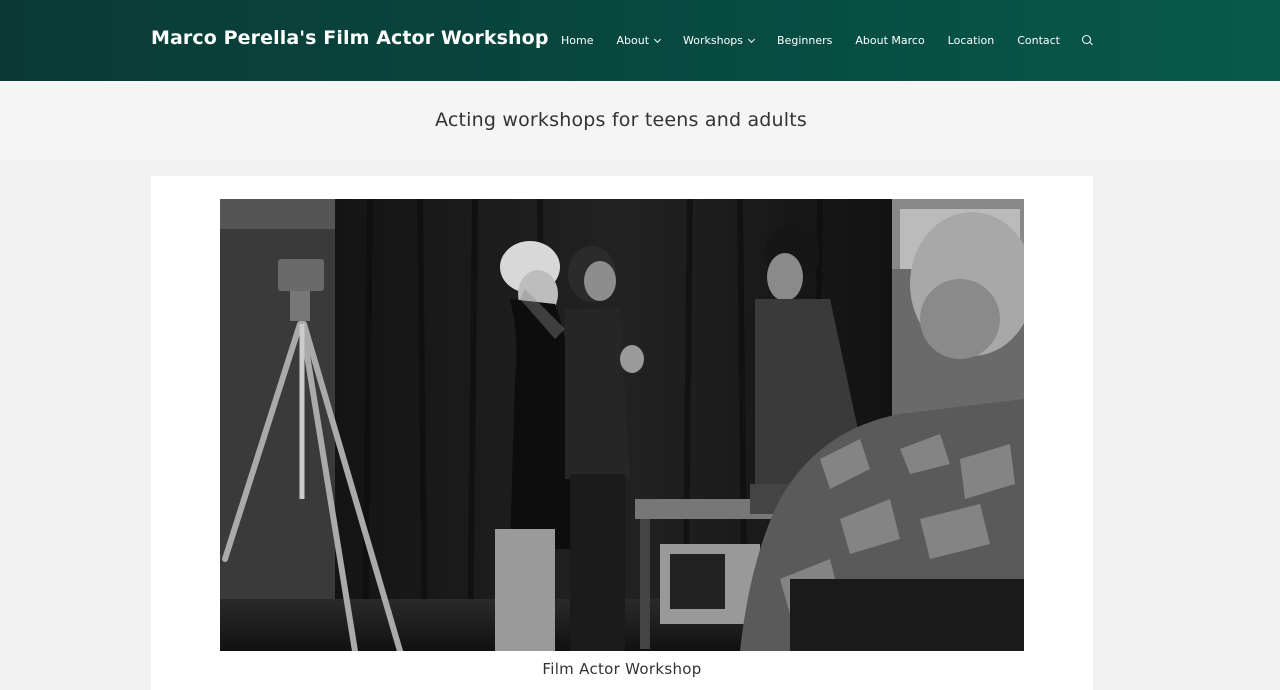 This screenshot has width=1280, height=690. I want to click on nav-item-about: About, so click(639, 40).